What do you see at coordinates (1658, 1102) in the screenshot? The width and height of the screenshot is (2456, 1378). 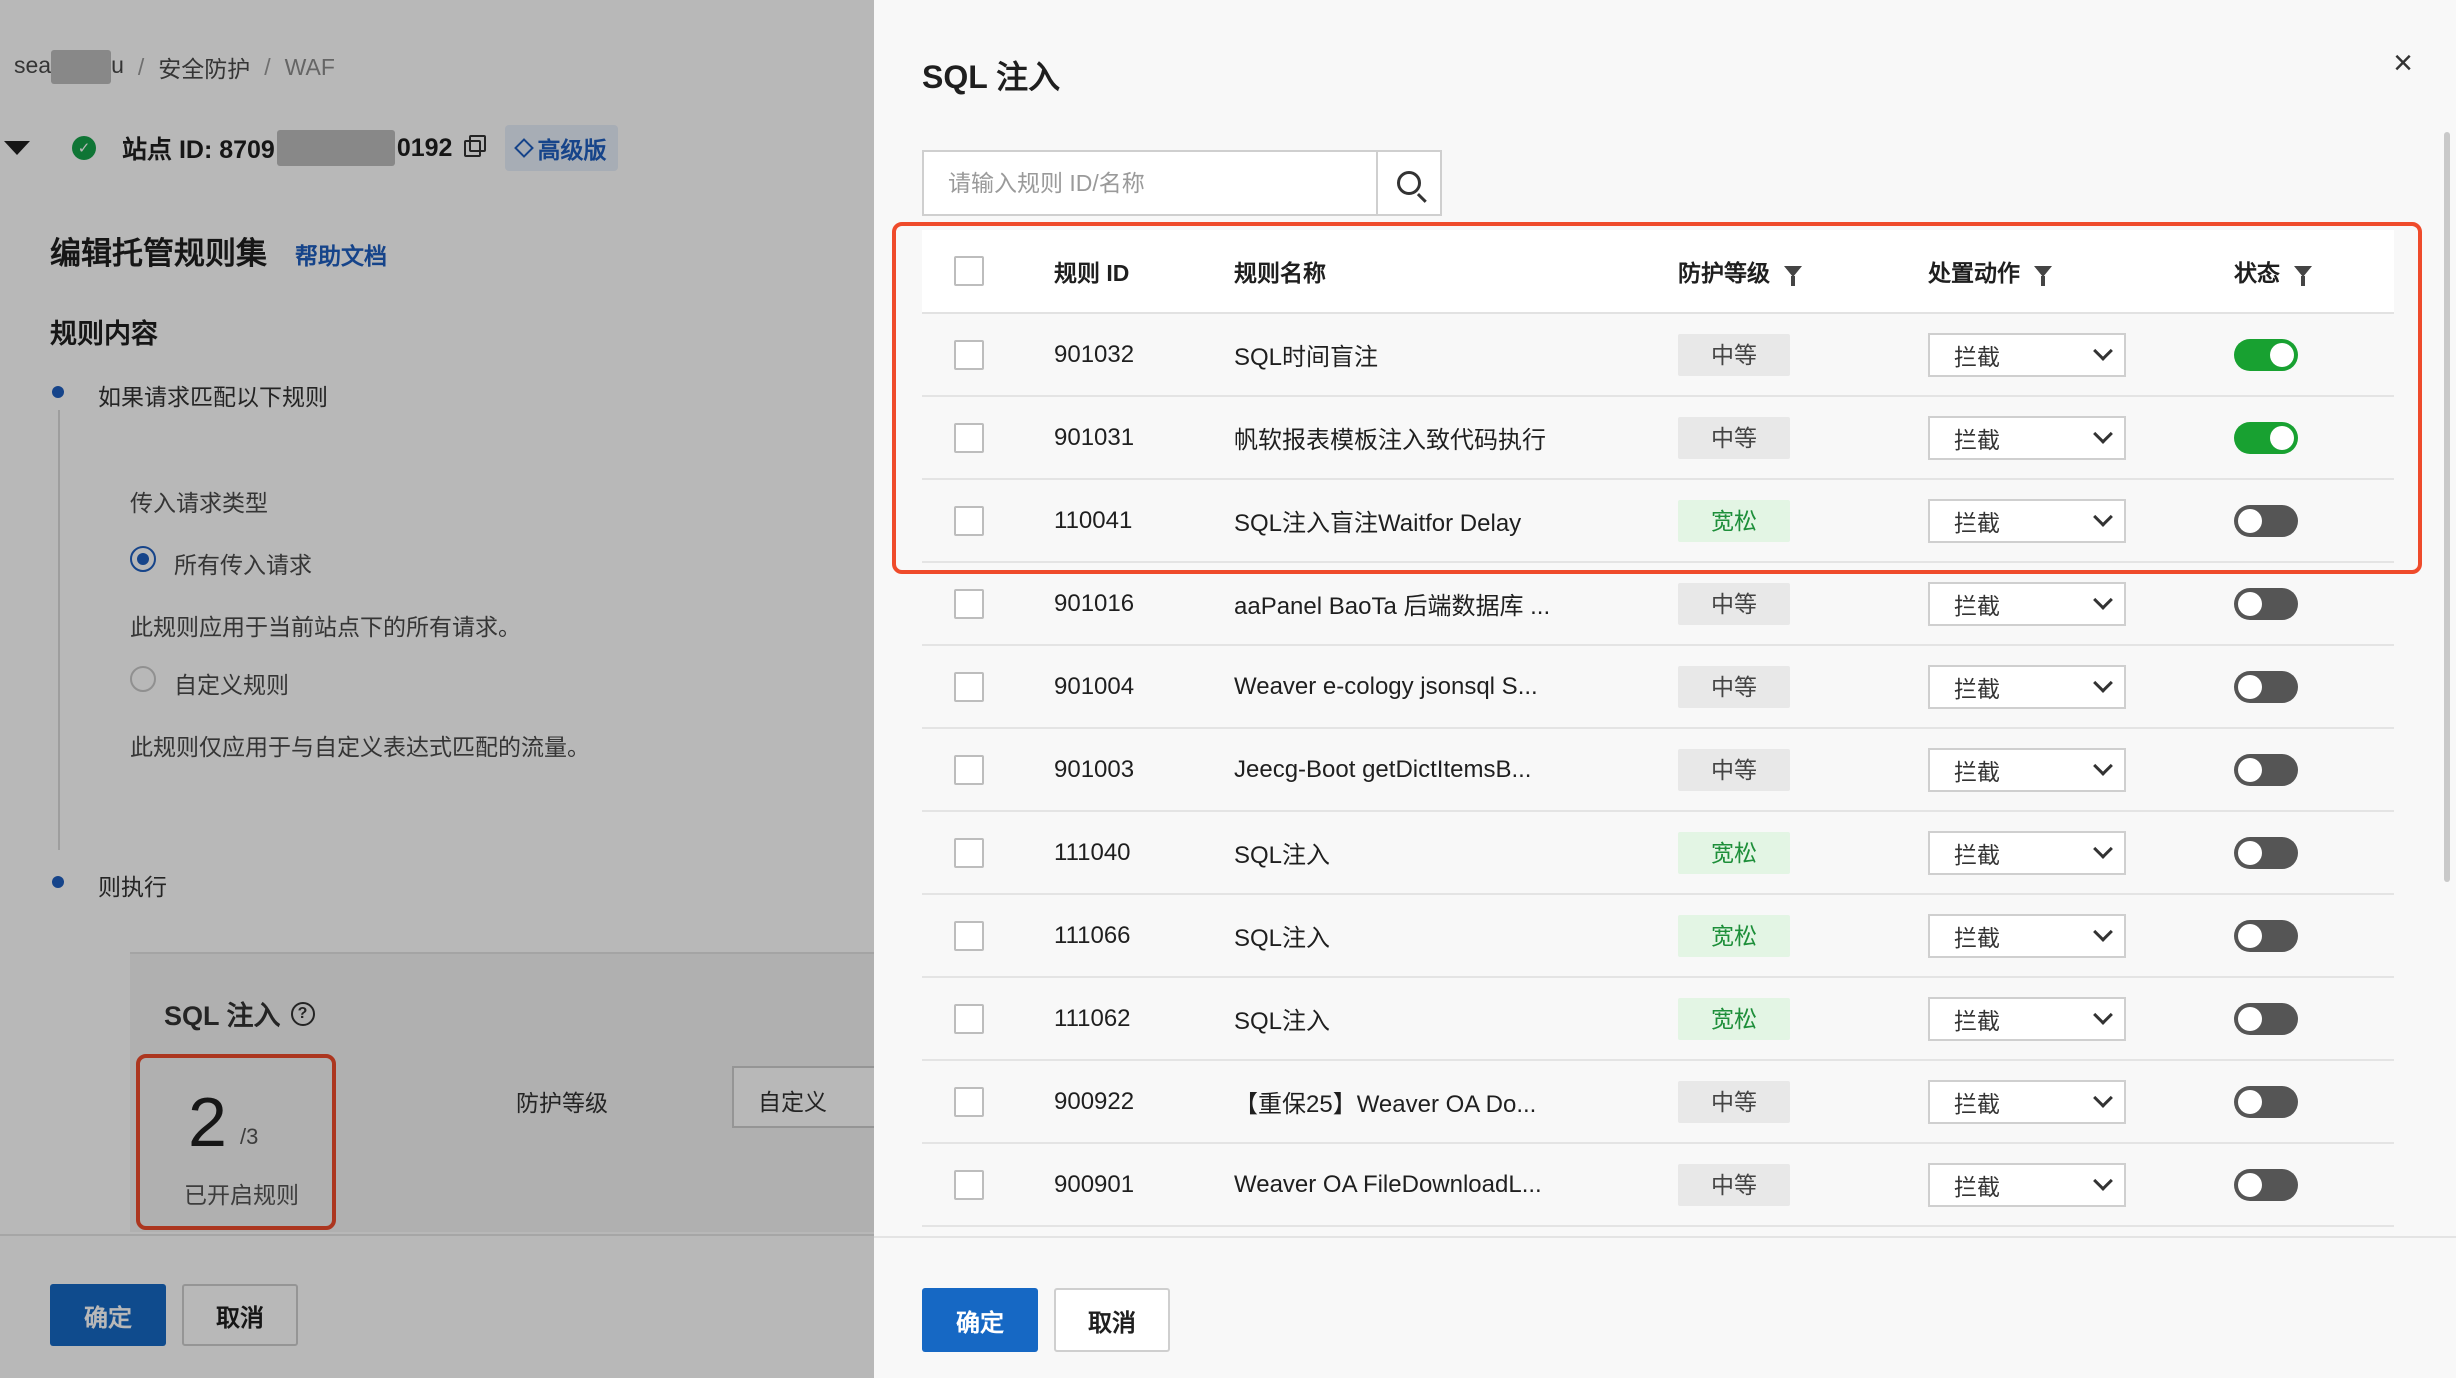 I see `table-row: 900922 【重保25】Weaver OA Do... 中等 拦截` at bounding box center [1658, 1102].